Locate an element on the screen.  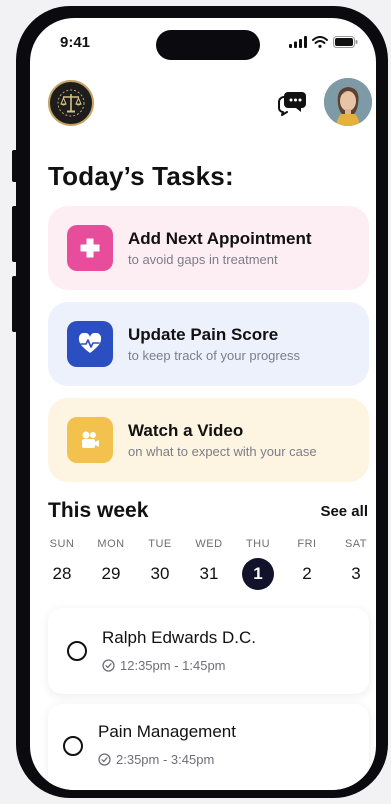
day-thu-selected: THU 1 is located at coordinates (258, 564).